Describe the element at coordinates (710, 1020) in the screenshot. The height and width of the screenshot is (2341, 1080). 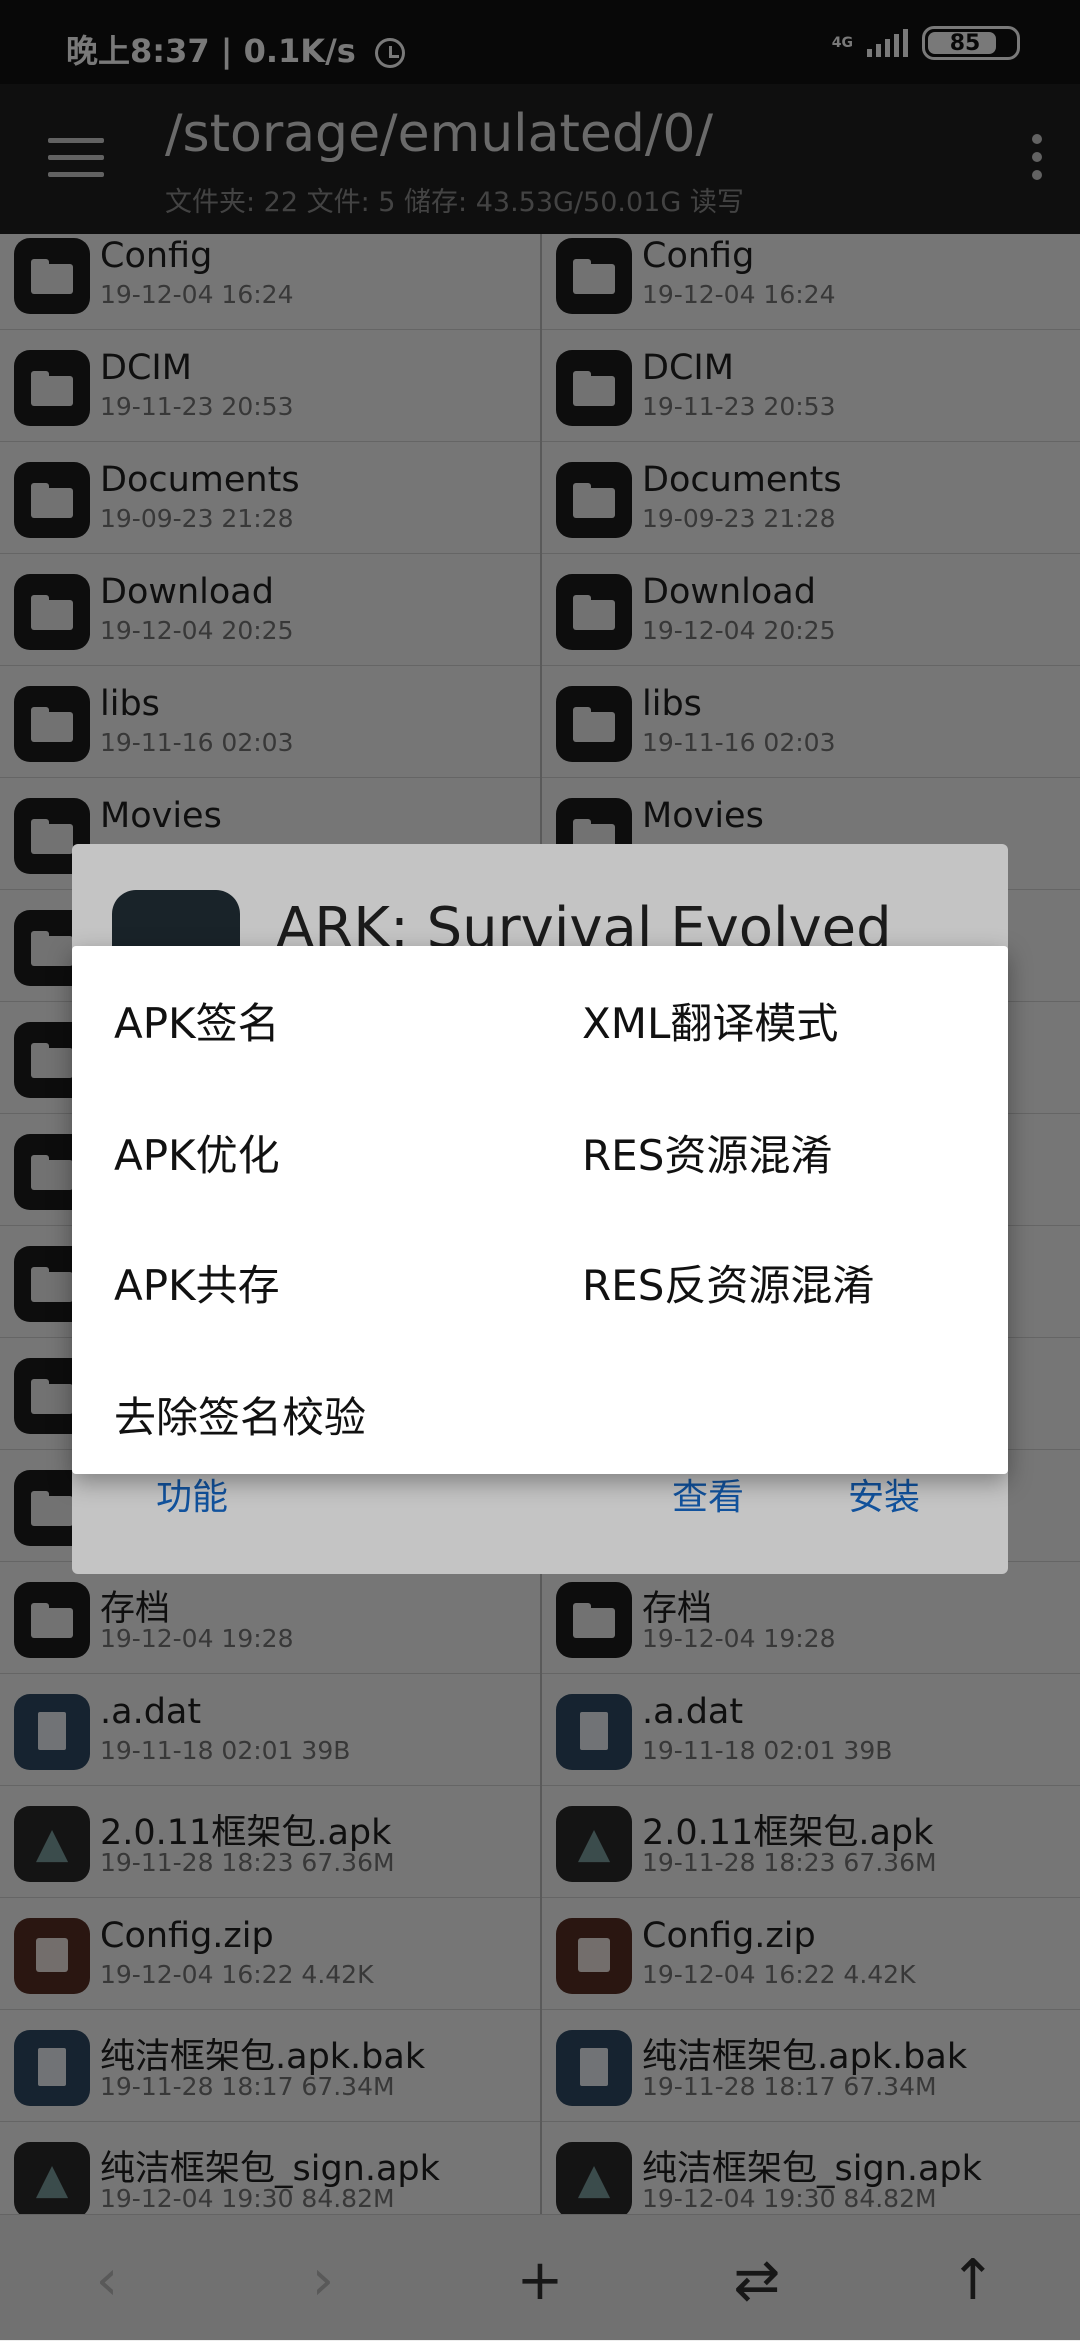
I see `menu-item-xml-translate: XML翻译模式` at that location.